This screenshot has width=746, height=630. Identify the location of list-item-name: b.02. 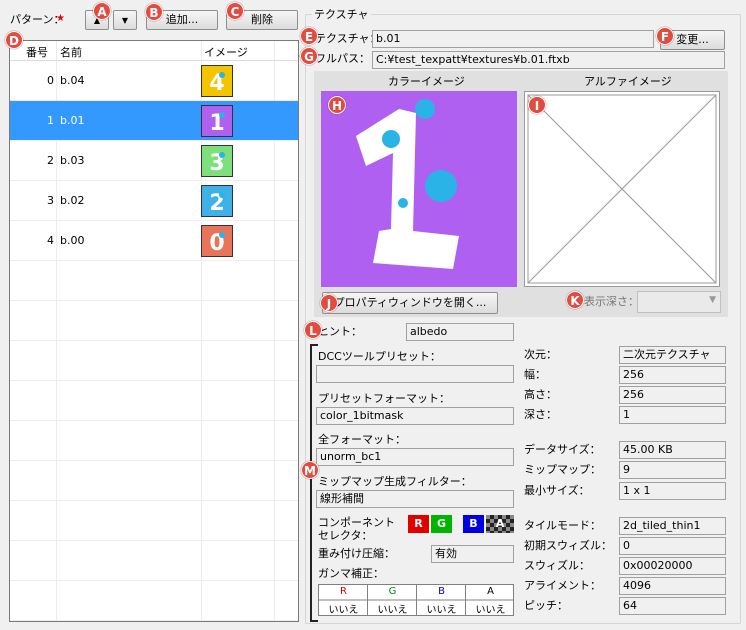
(72, 200).